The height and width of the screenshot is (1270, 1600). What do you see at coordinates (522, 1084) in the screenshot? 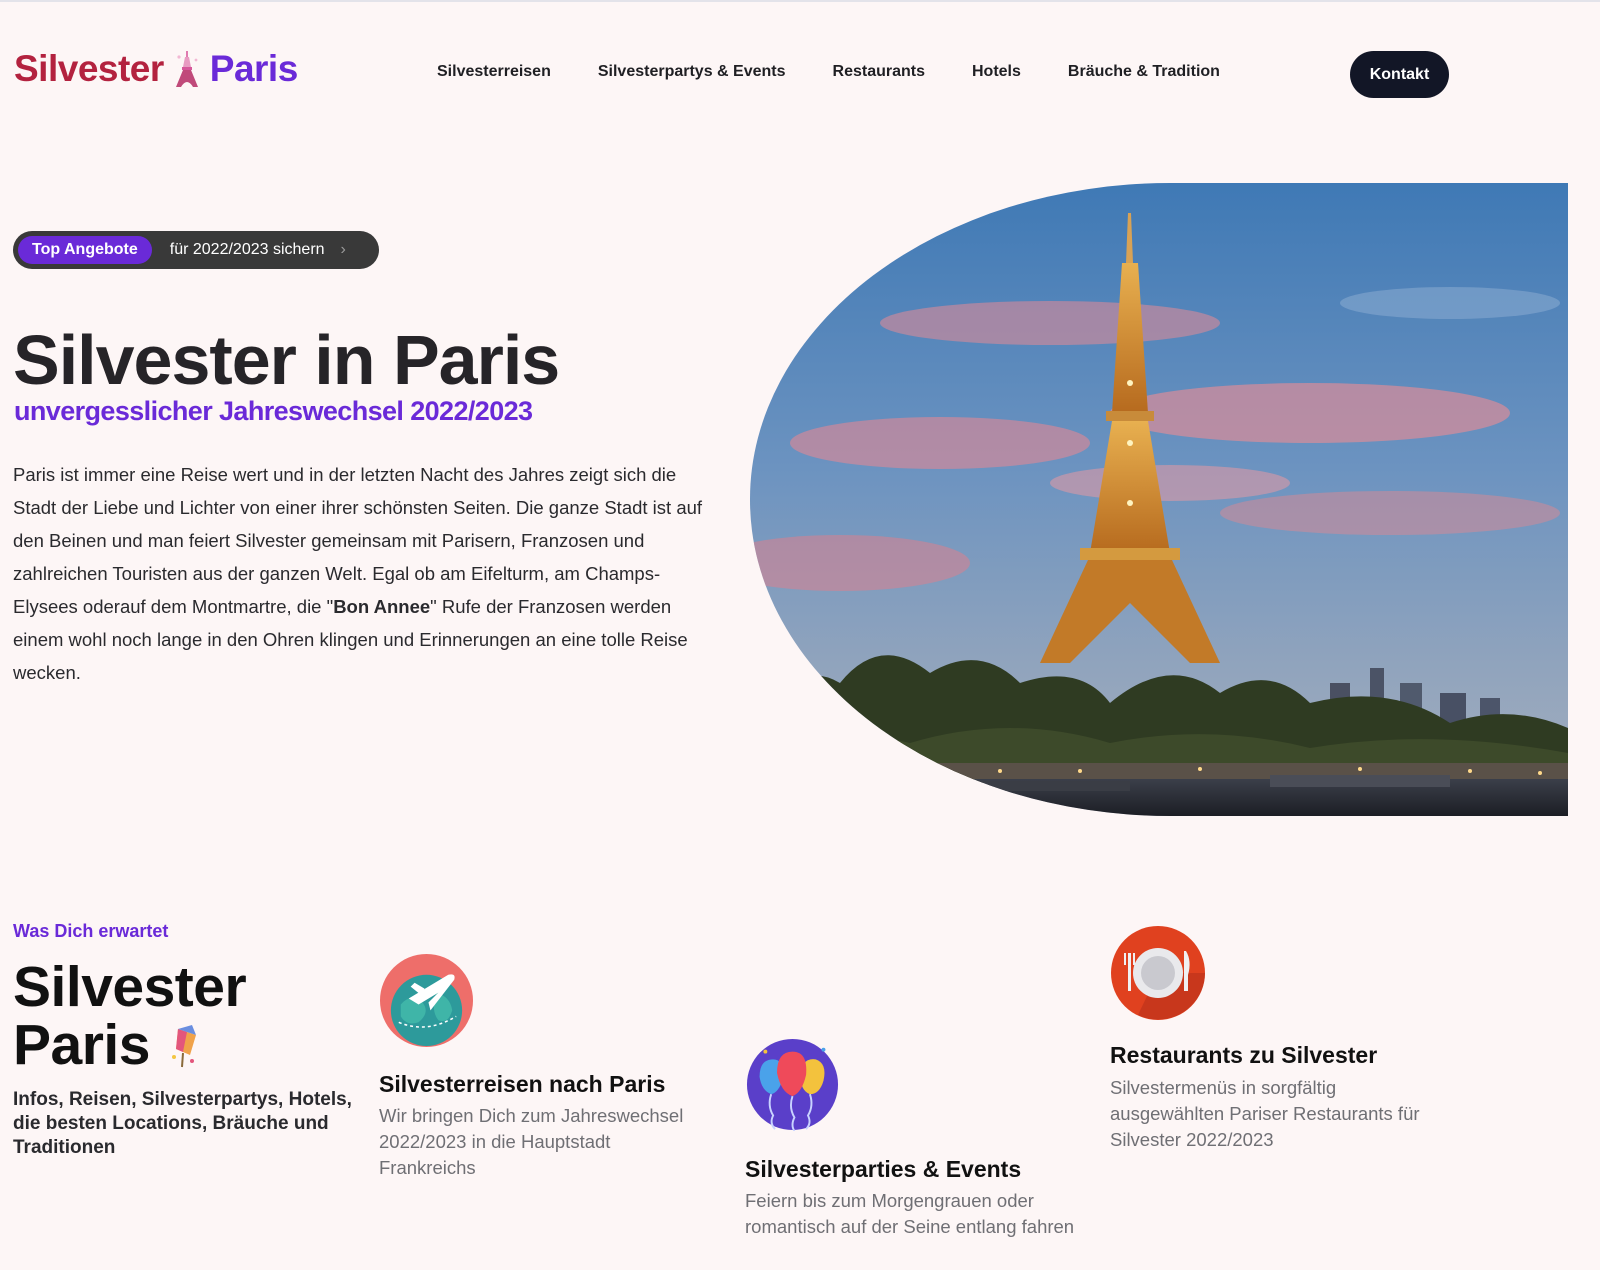
I see `card-title-reisen: Silvesterreisen nach Paris` at bounding box center [522, 1084].